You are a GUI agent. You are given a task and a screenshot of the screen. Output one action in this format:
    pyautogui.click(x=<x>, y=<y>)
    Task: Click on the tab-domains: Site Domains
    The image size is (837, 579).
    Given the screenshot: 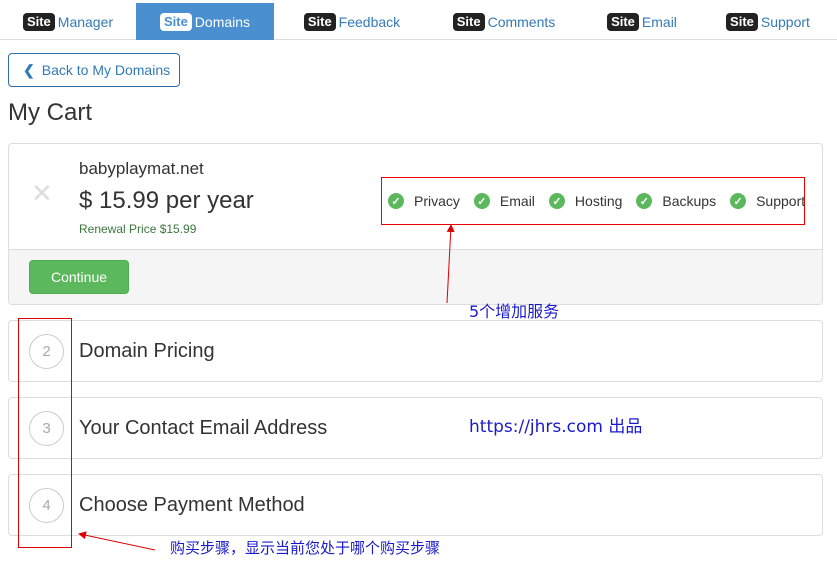 What is the action you would take?
    pyautogui.click(x=205, y=21)
    